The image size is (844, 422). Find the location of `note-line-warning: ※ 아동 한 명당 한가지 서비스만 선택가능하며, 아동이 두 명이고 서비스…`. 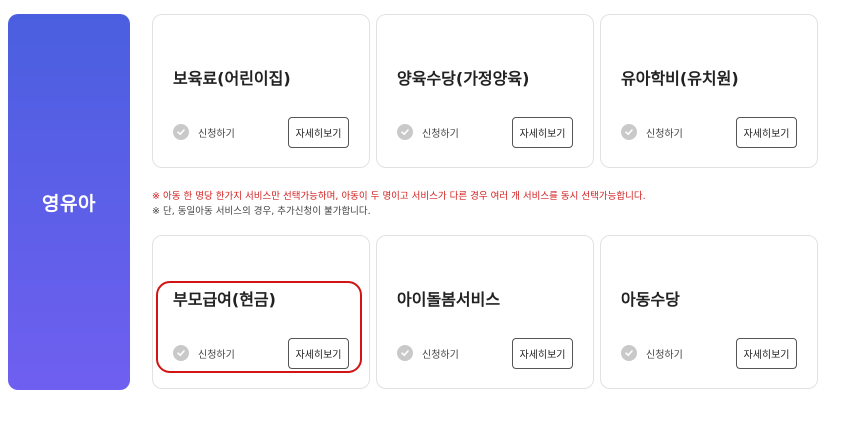

note-line-warning: ※ 아동 한 명당 한가지 서비스만 선택가능하며, 아동이 두 명이고 서비스… is located at coordinates (399, 196).